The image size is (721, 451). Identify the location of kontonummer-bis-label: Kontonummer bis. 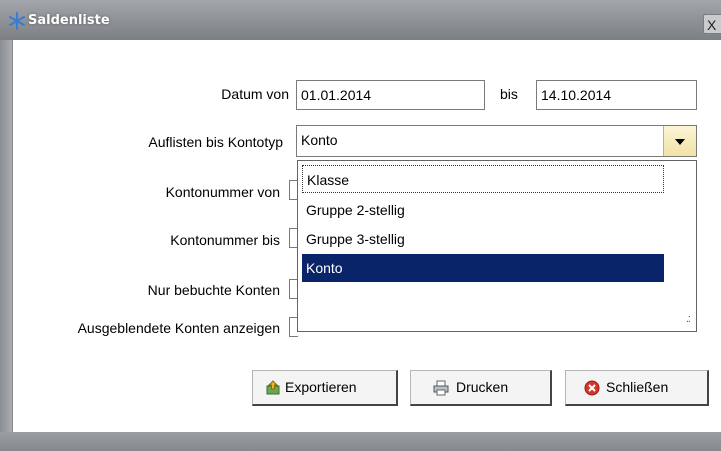
(225, 240).